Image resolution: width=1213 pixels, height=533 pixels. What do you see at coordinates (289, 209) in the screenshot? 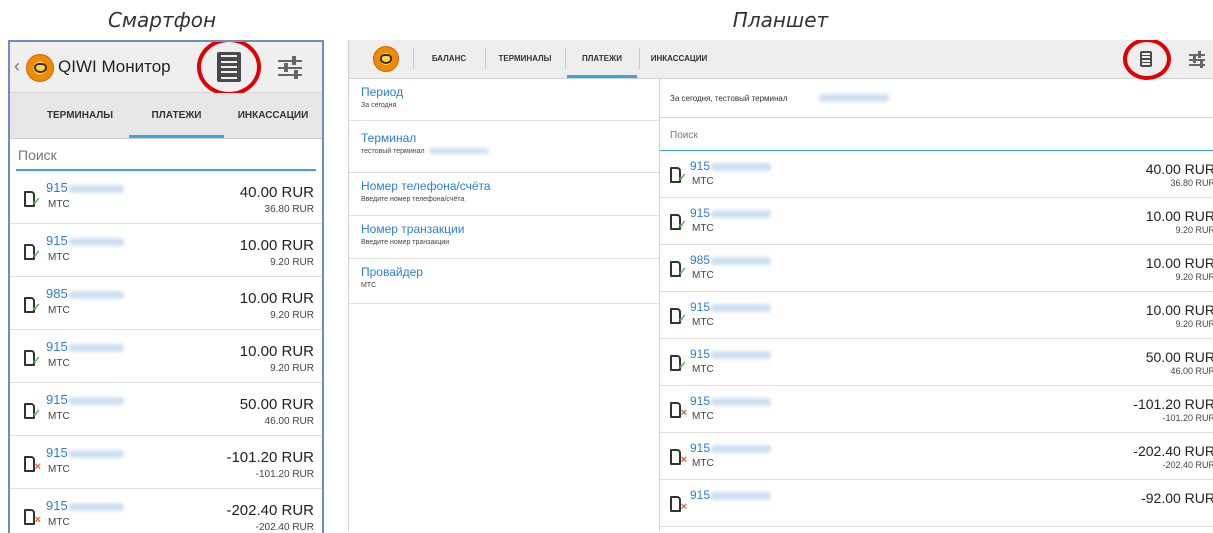
I see `payment-net-amount: 36.80 RUR` at bounding box center [289, 209].